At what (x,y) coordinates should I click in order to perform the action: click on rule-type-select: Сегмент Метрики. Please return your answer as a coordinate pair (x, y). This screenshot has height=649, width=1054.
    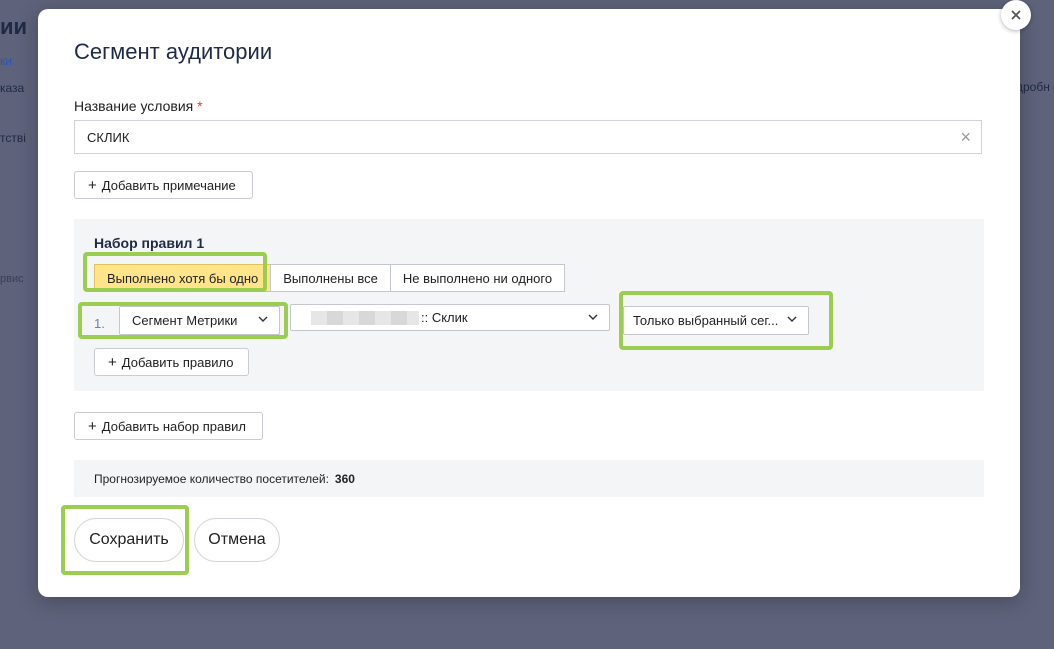
    Looking at the image, I should click on (199, 320).